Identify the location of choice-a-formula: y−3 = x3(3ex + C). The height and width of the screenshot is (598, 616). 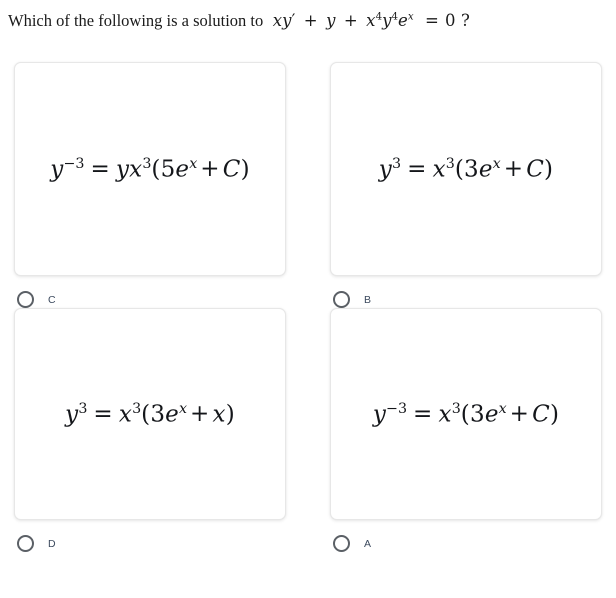
(466, 414).